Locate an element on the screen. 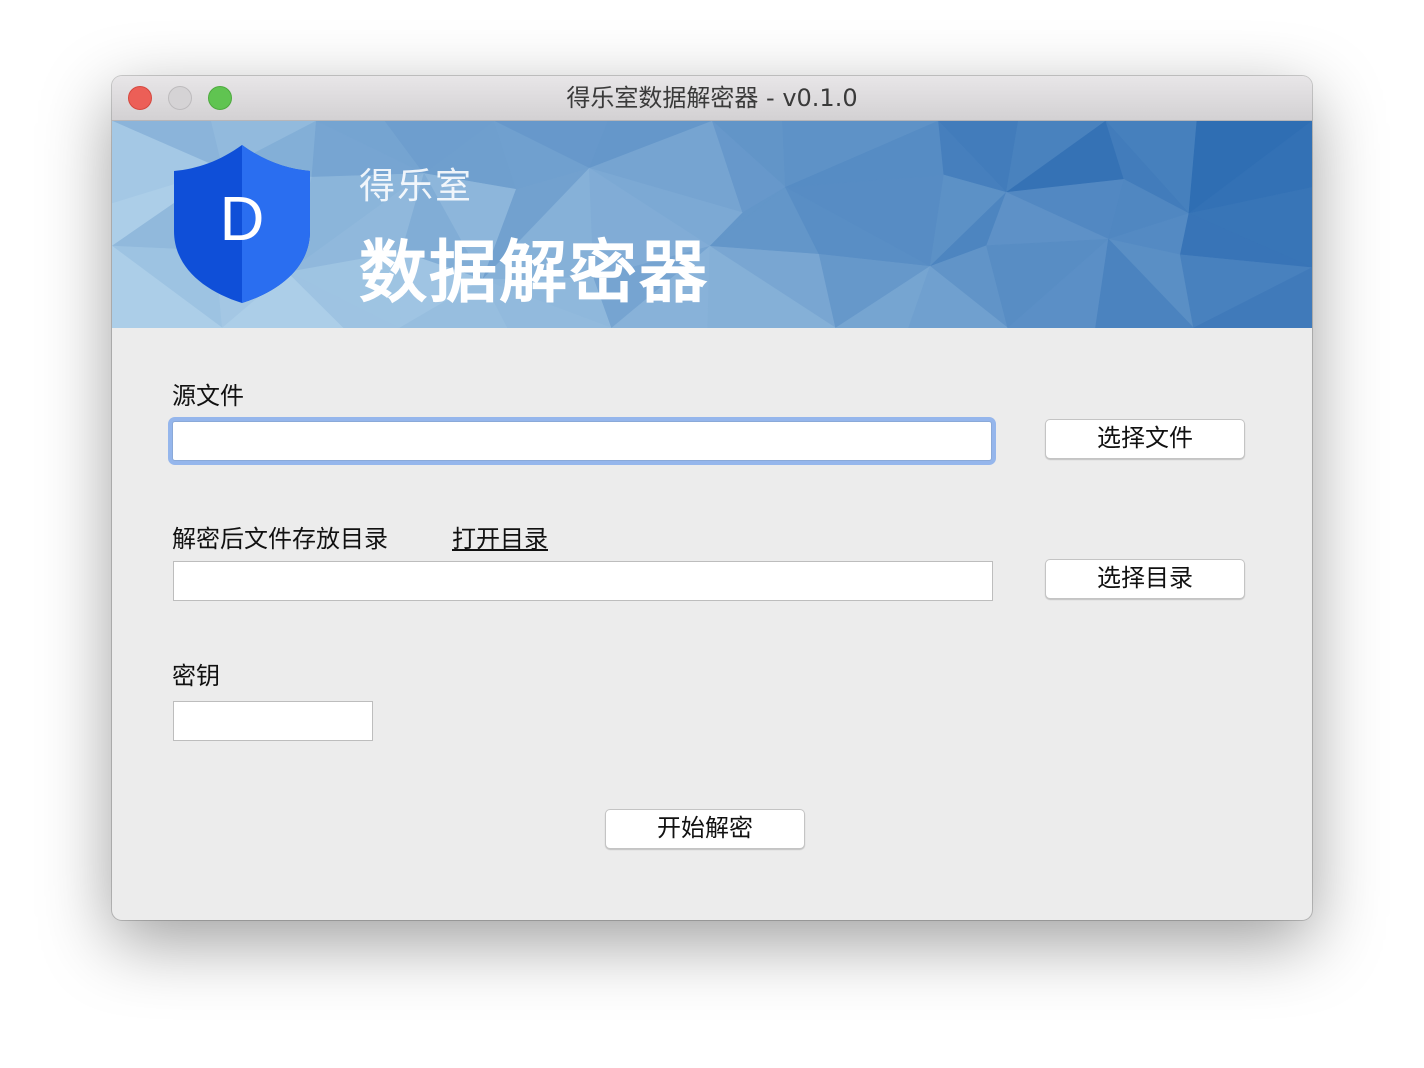  choose-file-button: 选择文件 is located at coordinates (1145, 439).